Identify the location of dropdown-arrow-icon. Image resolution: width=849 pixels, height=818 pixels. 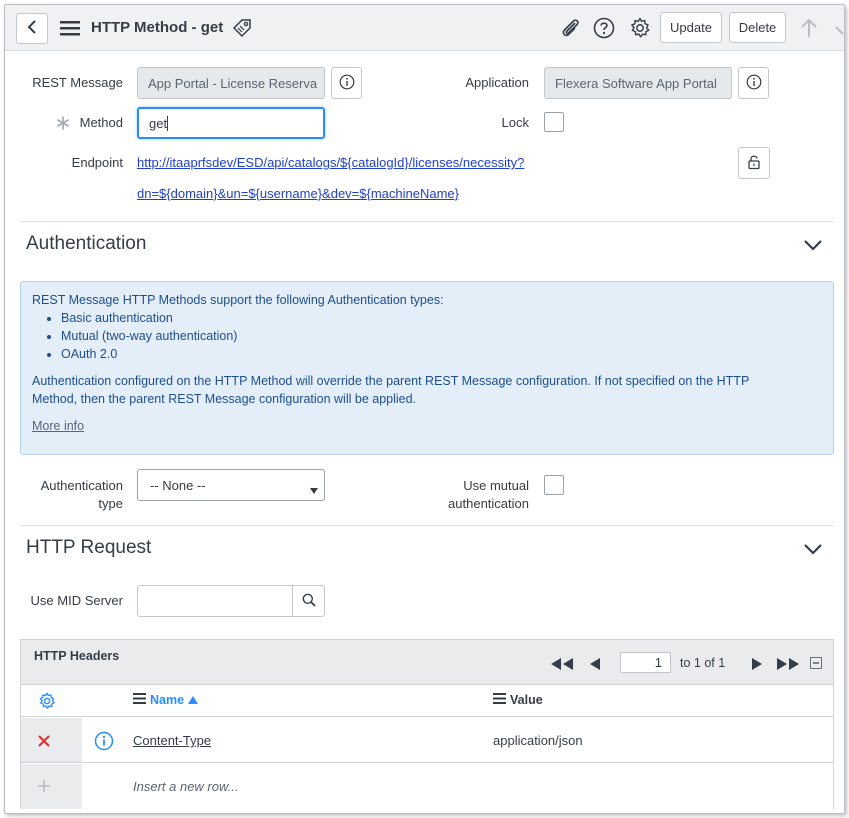
(314, 489).